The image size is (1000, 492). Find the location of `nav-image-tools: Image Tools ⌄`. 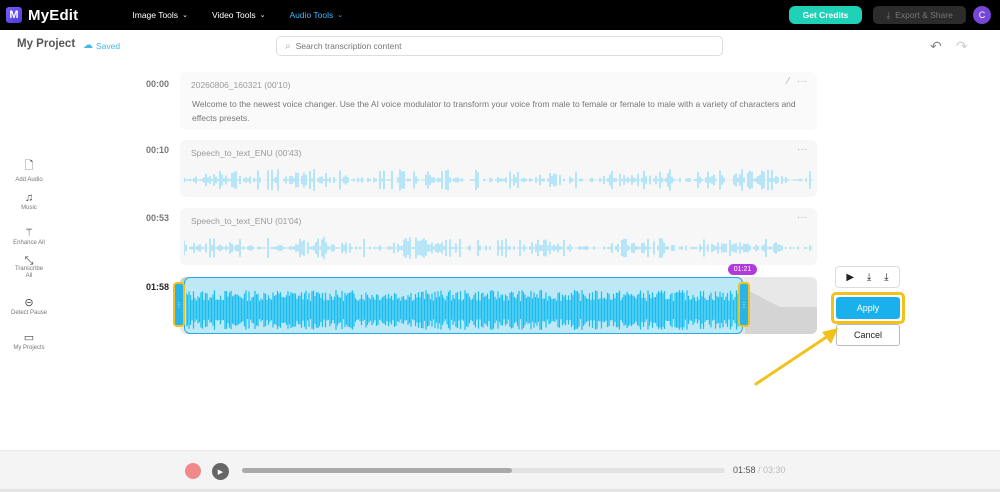

nav-image-tools: Image Tools ⌄ is located at coordinates (160, 15).